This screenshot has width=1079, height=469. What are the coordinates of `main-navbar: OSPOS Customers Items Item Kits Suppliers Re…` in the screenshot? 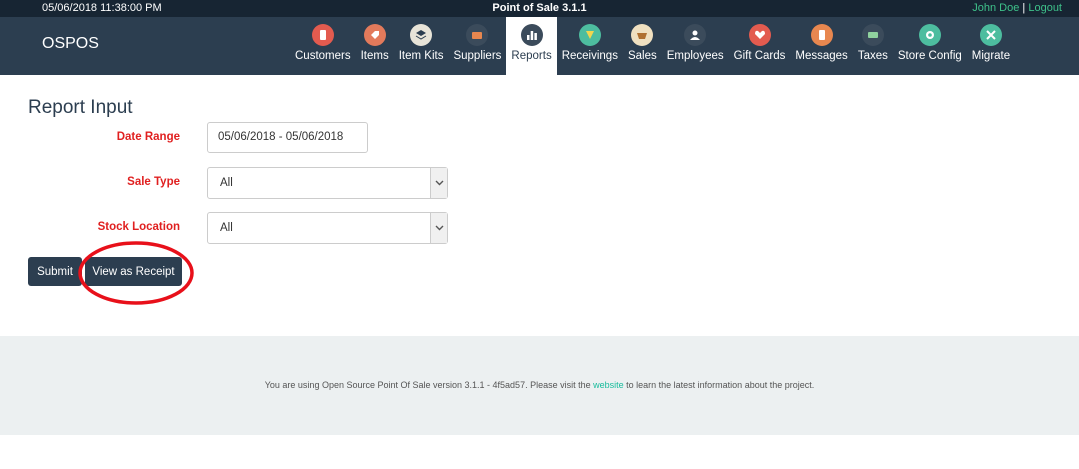 It's located at (539, 46).